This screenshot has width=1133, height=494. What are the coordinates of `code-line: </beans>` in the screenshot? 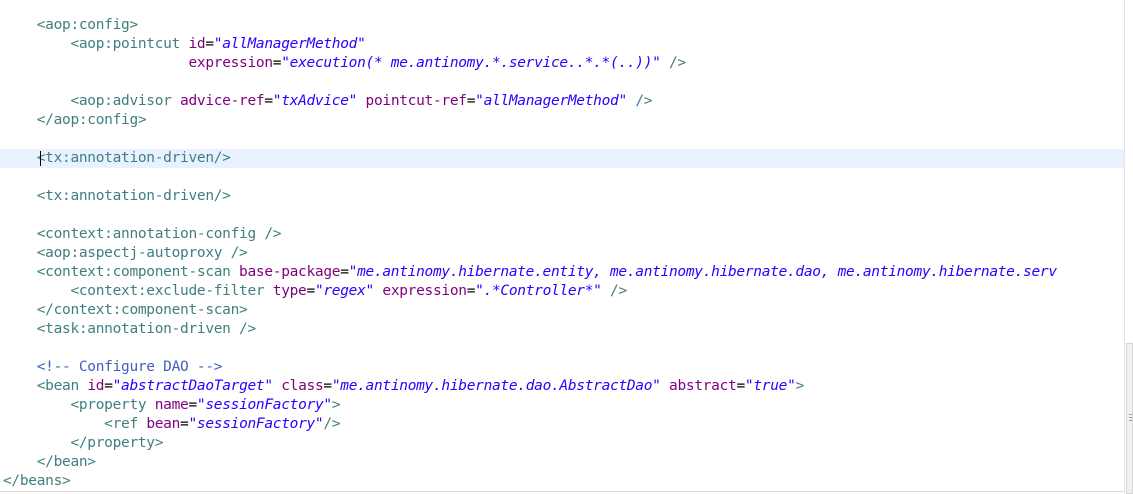 It's located at (37, 481).